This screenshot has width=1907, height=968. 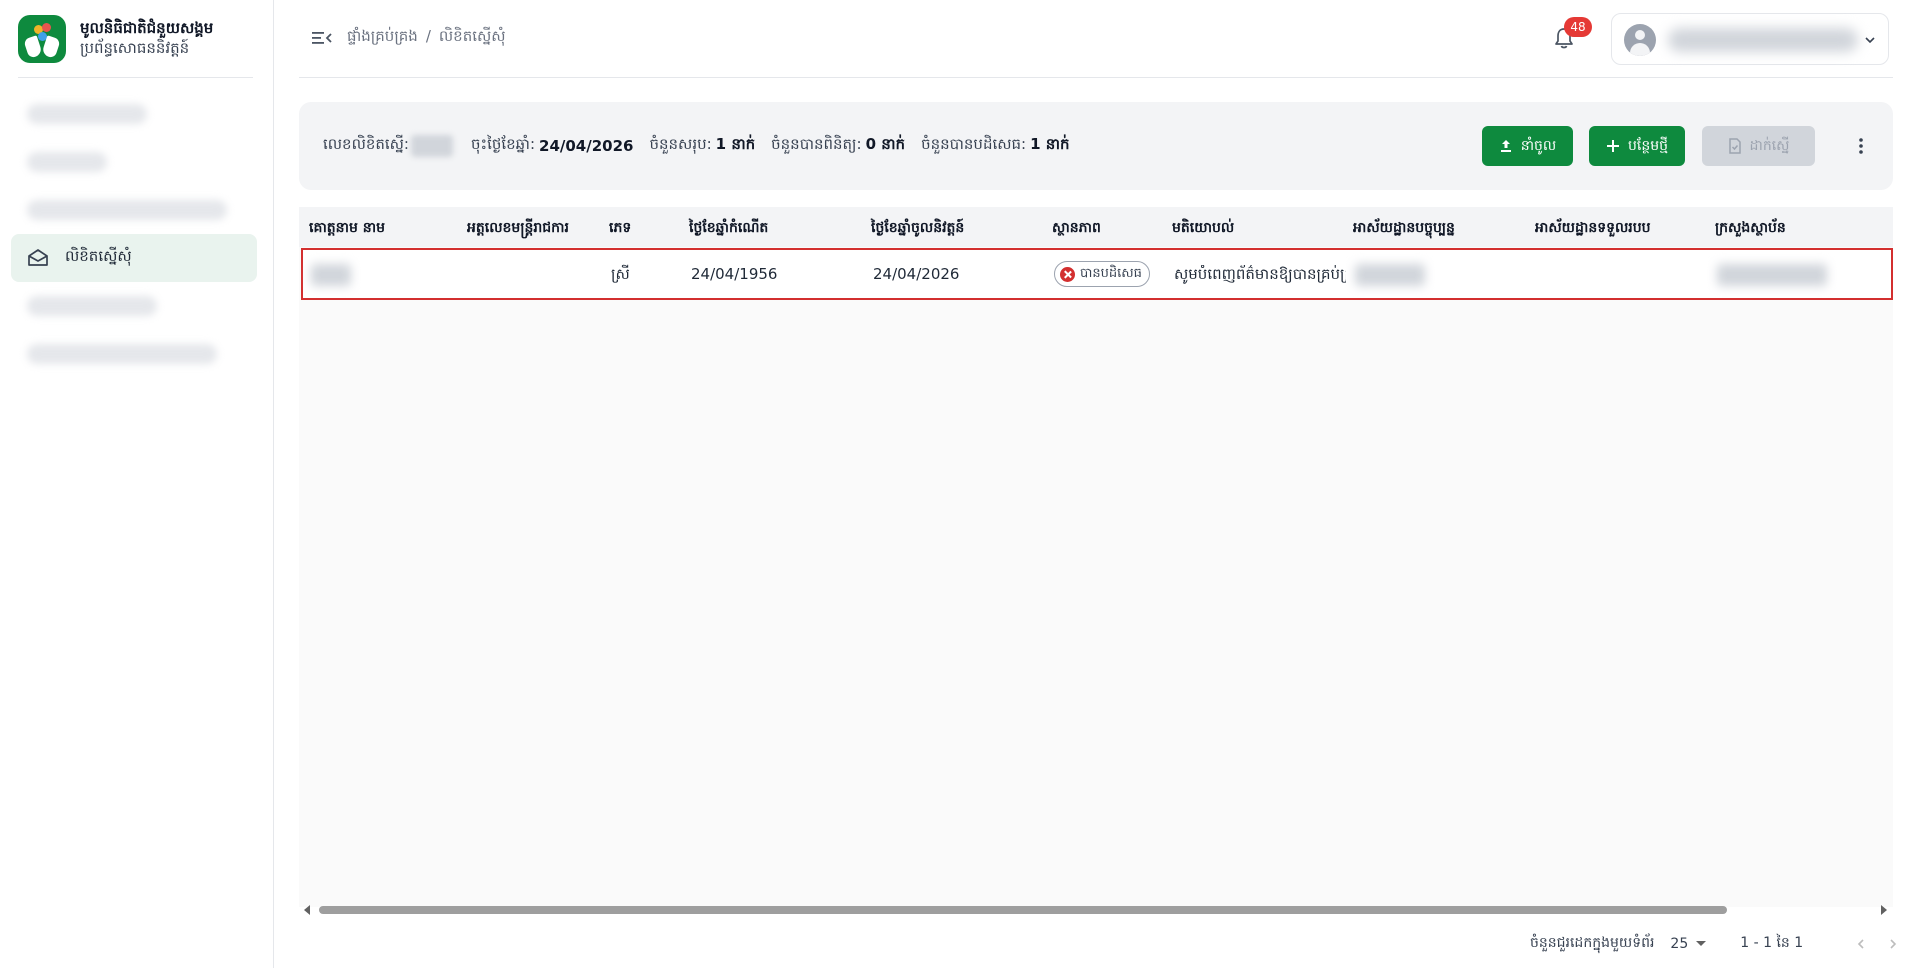 What do you see at coordinates (1679, 943) in the screenshot?
I see `rows-per-page-value: 25` at bounding box center [1679, 943].